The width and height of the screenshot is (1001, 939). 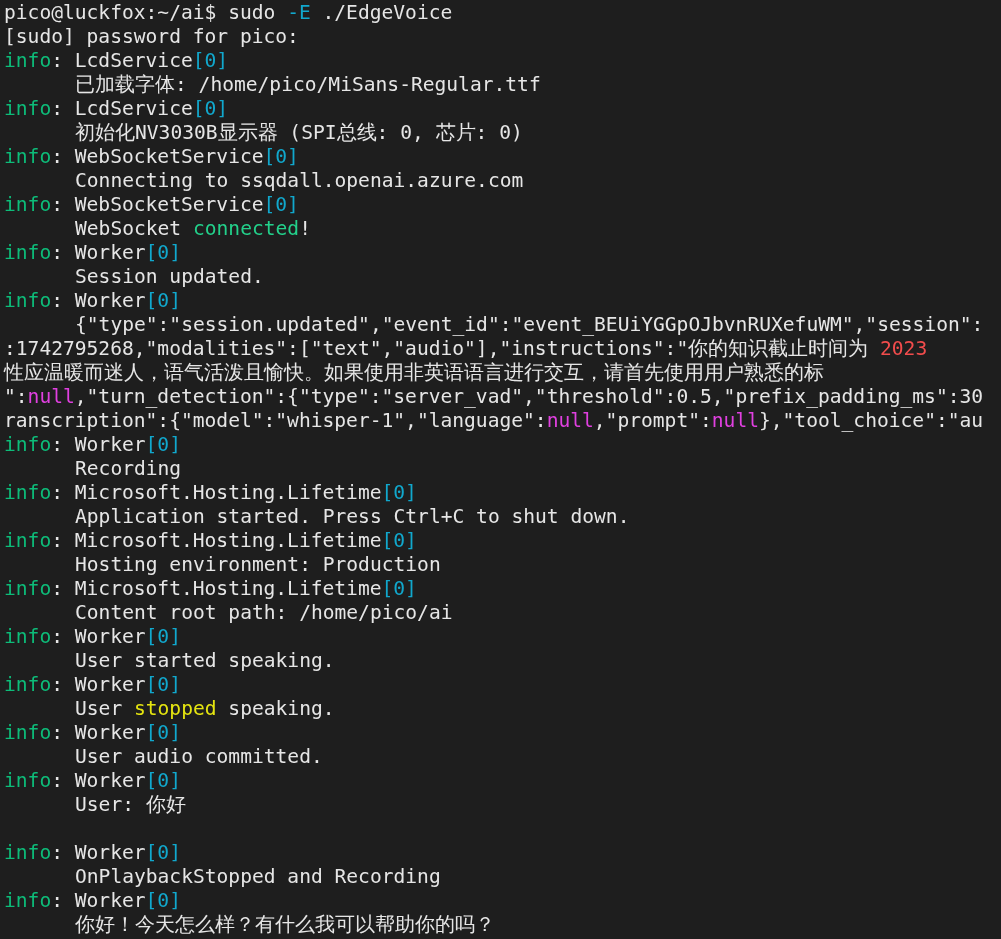 I want to click on terminal-text: 性应温暖而迷人，语气活泼且愉快。如果使用非英语语言进行交互，请首先使用用户熟悉的标, so click(x=414, y=372).